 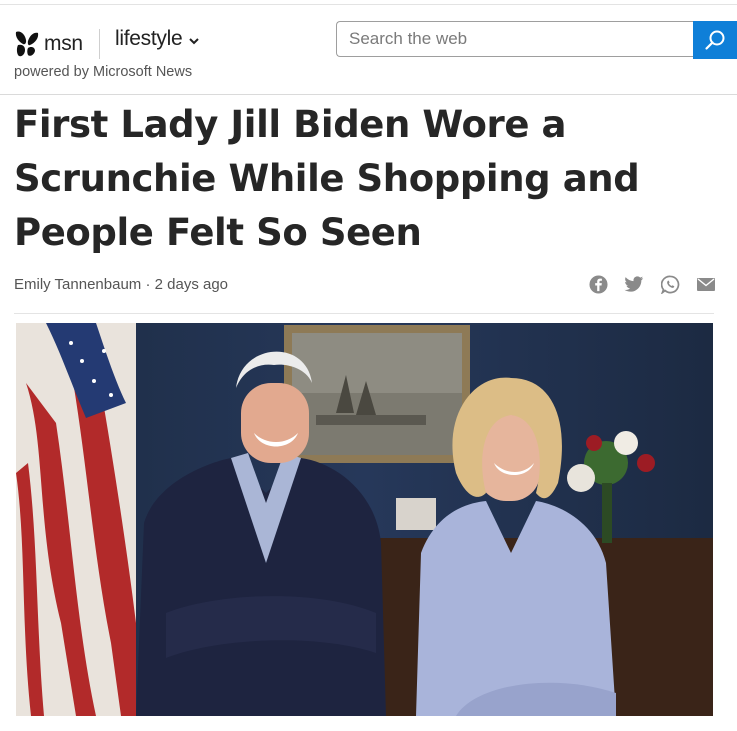 I want to click on search-button, so click(x=715, y=40).